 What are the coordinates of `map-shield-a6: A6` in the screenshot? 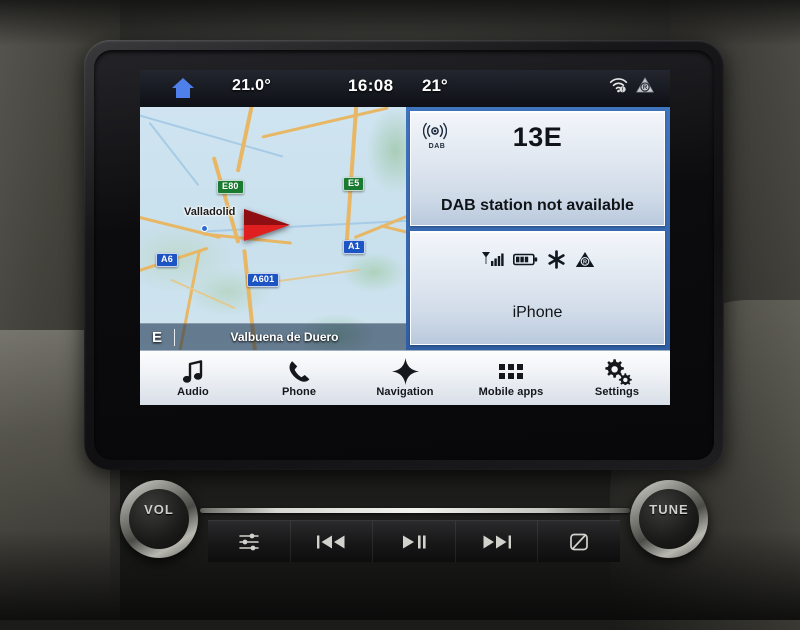 It's located at (167, 260).